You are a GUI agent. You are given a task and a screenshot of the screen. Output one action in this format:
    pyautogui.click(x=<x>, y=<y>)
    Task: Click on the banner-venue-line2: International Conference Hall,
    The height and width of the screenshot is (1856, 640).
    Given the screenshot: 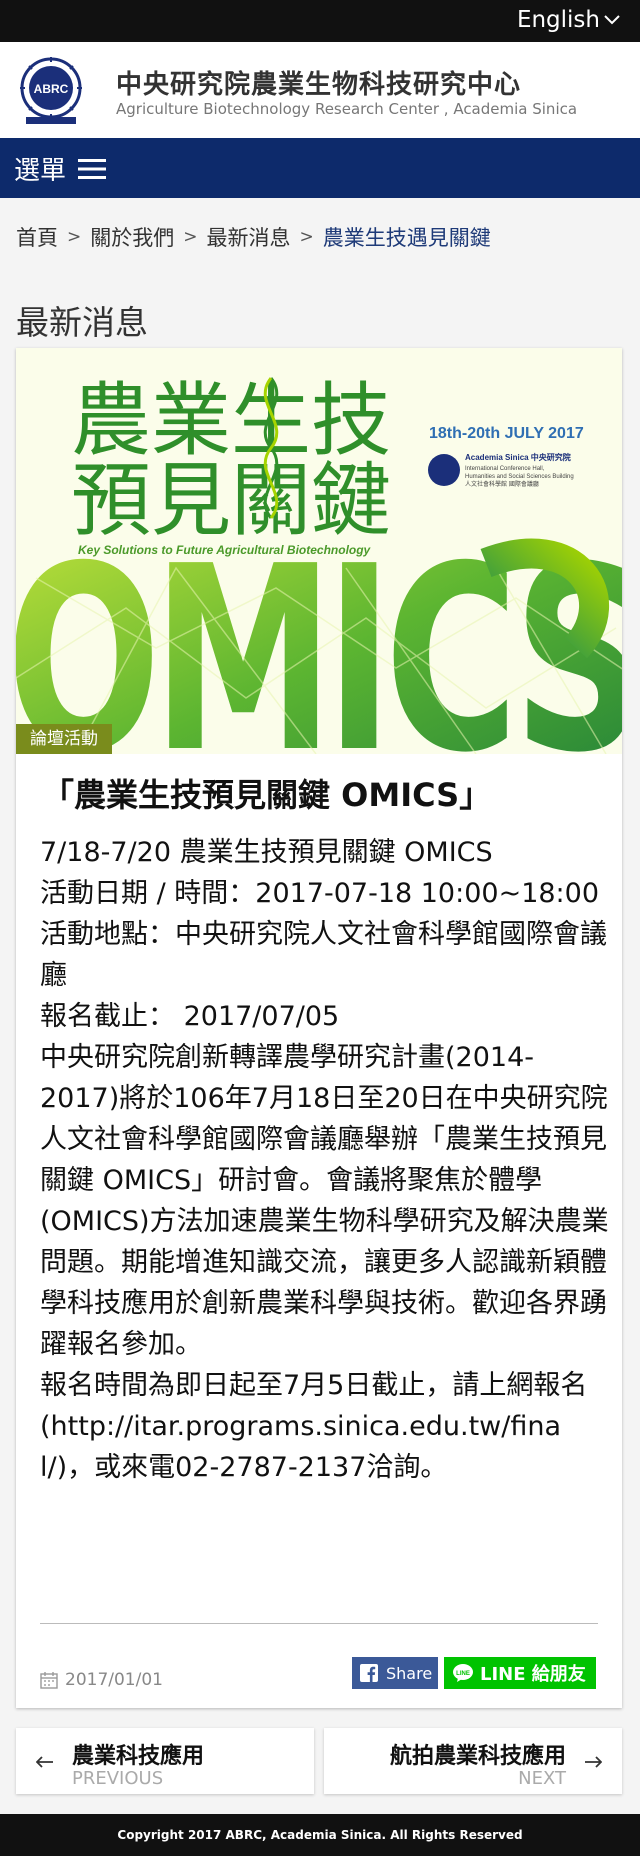 What is the action you would take?
    pyautogui.click(x=505, y=469)
    